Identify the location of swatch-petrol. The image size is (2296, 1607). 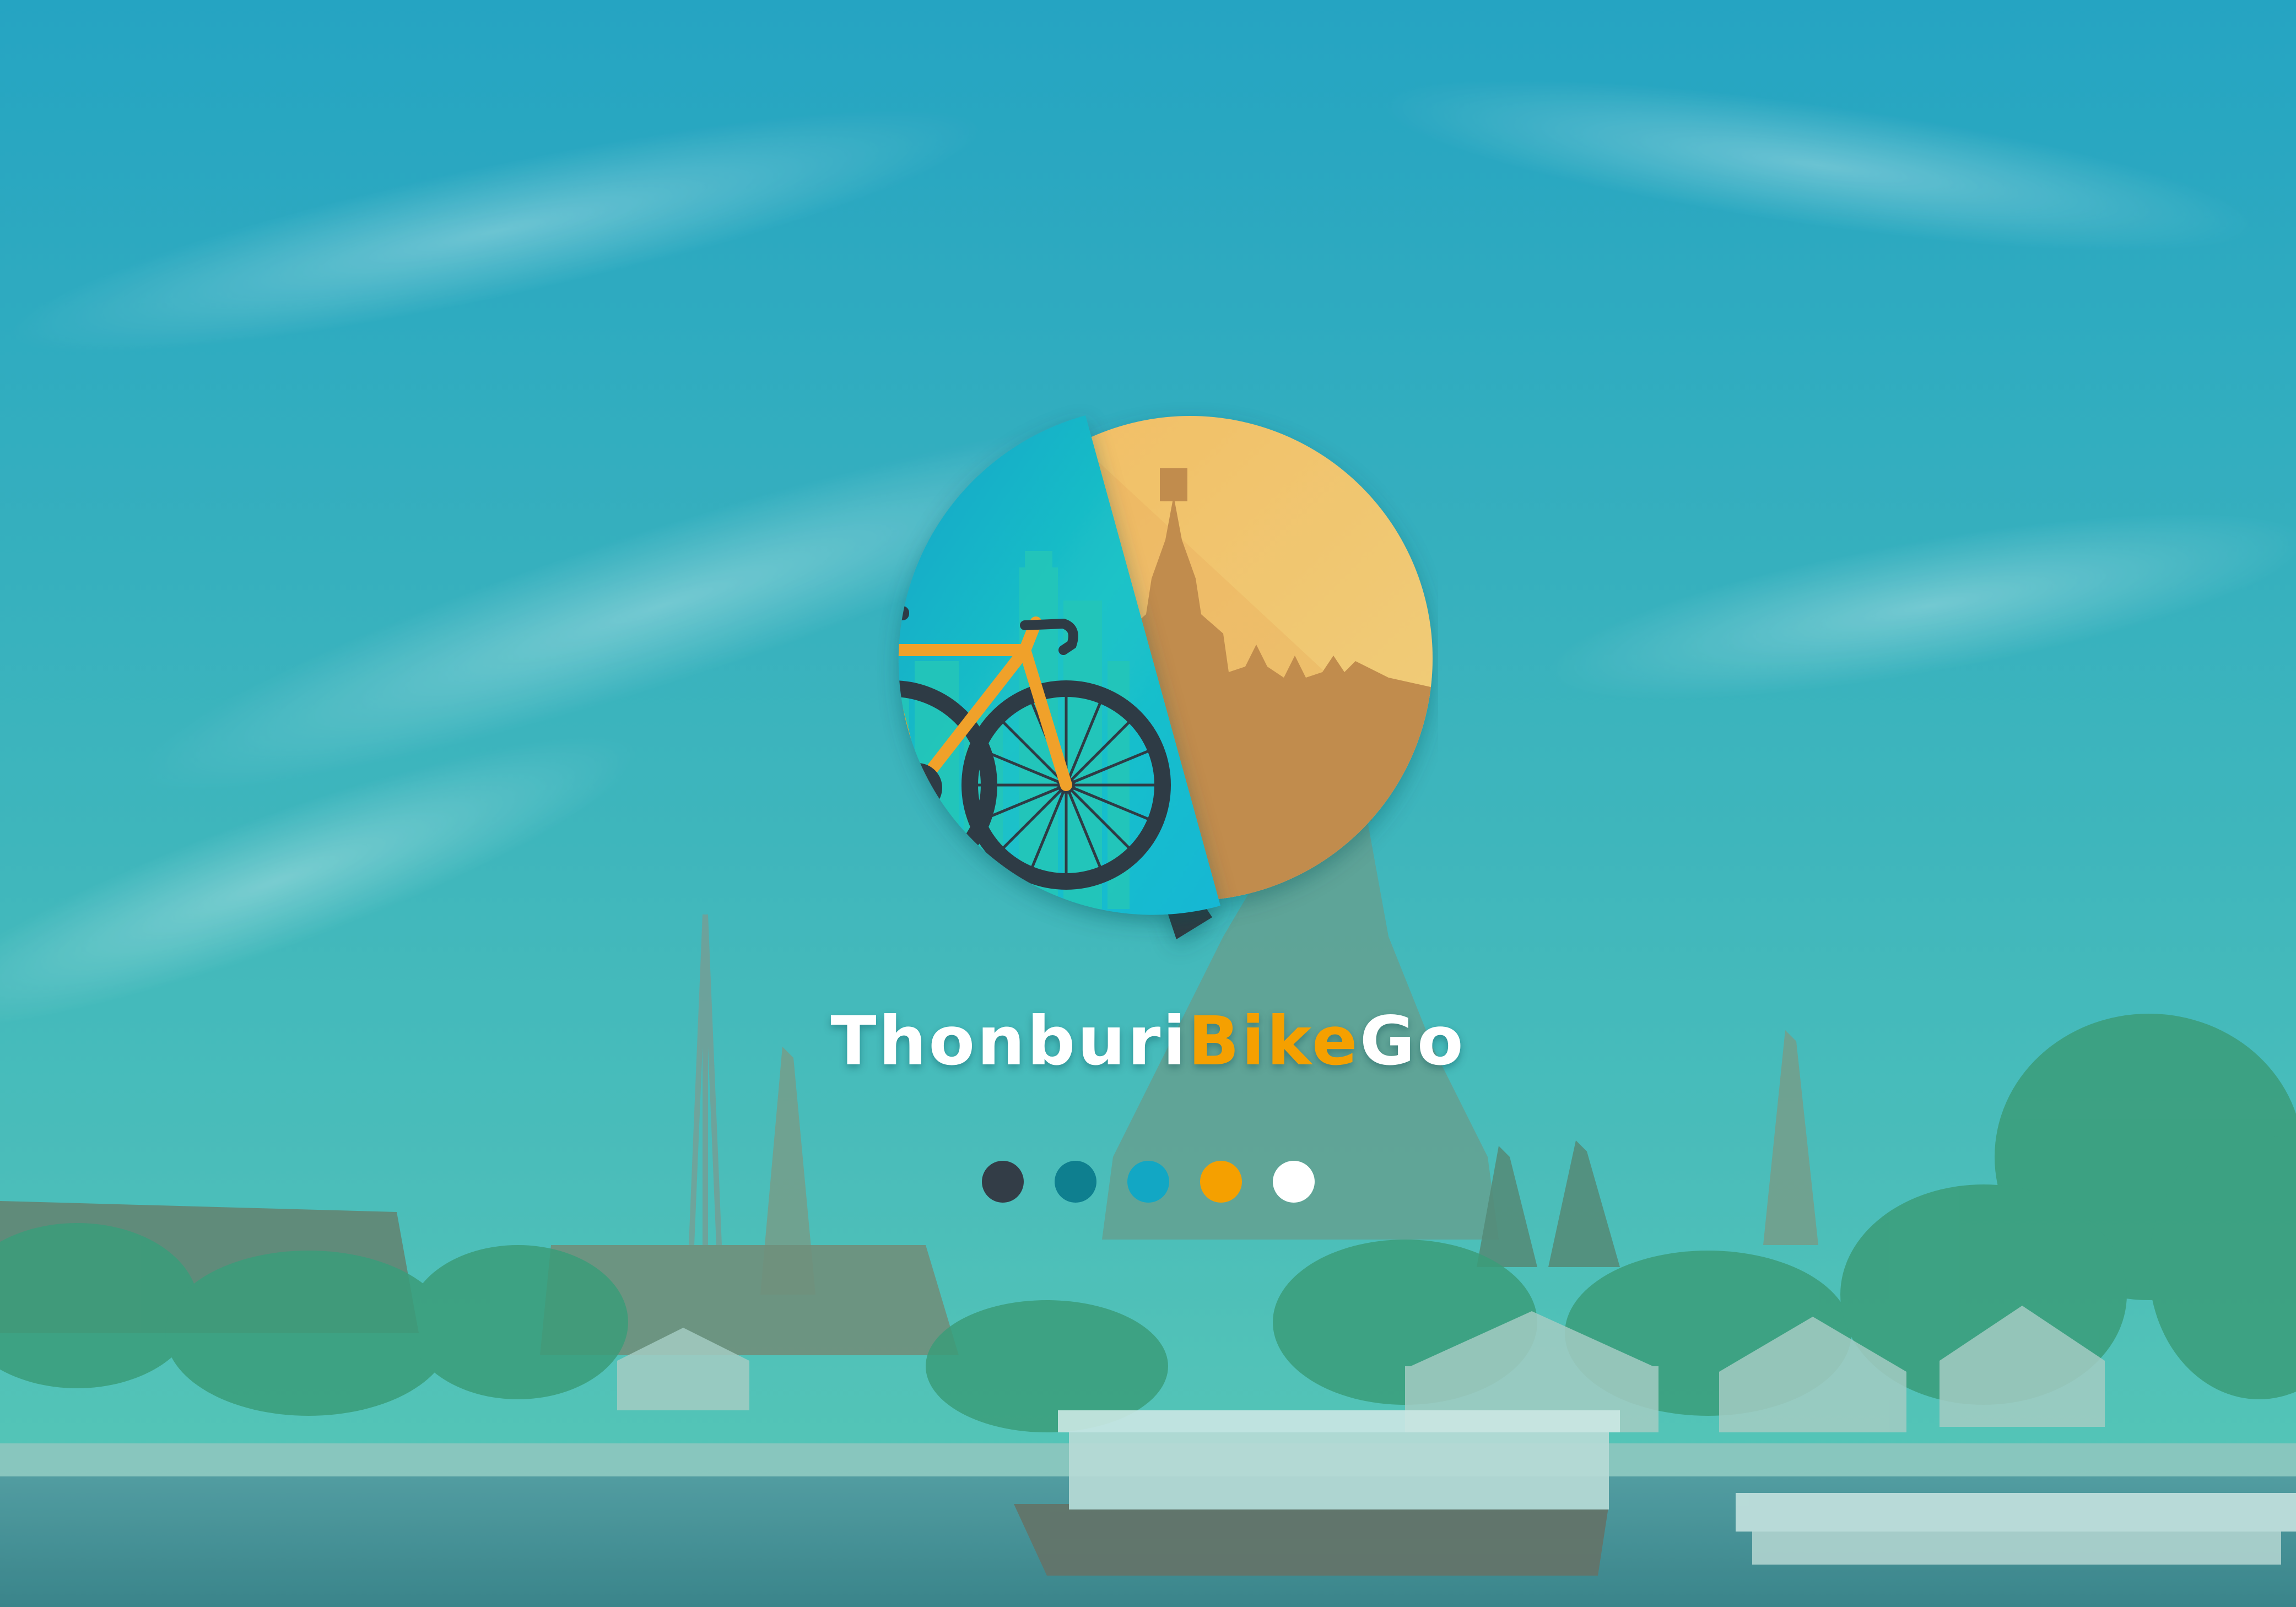
(1075, 1182).